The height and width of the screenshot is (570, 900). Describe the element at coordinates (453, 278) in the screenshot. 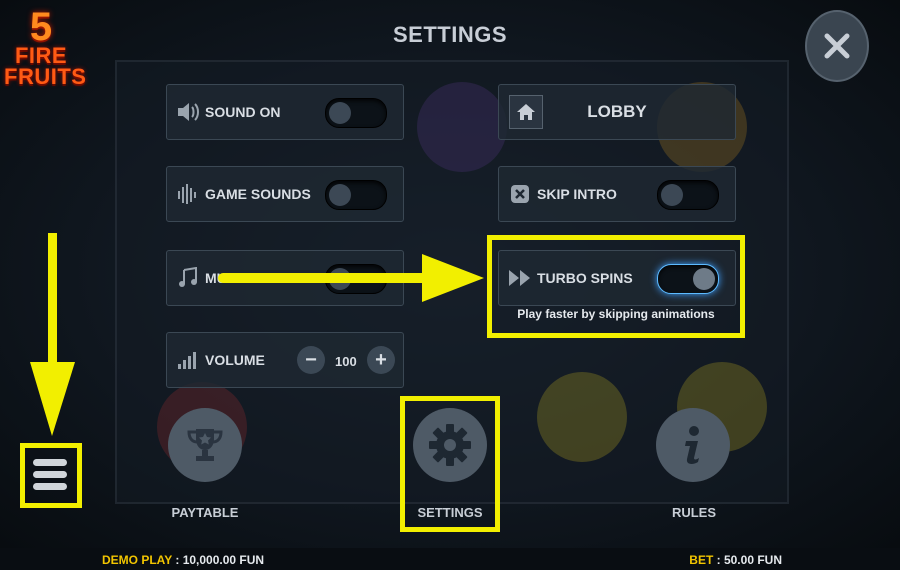

I see `right-arrow-head` at that location.